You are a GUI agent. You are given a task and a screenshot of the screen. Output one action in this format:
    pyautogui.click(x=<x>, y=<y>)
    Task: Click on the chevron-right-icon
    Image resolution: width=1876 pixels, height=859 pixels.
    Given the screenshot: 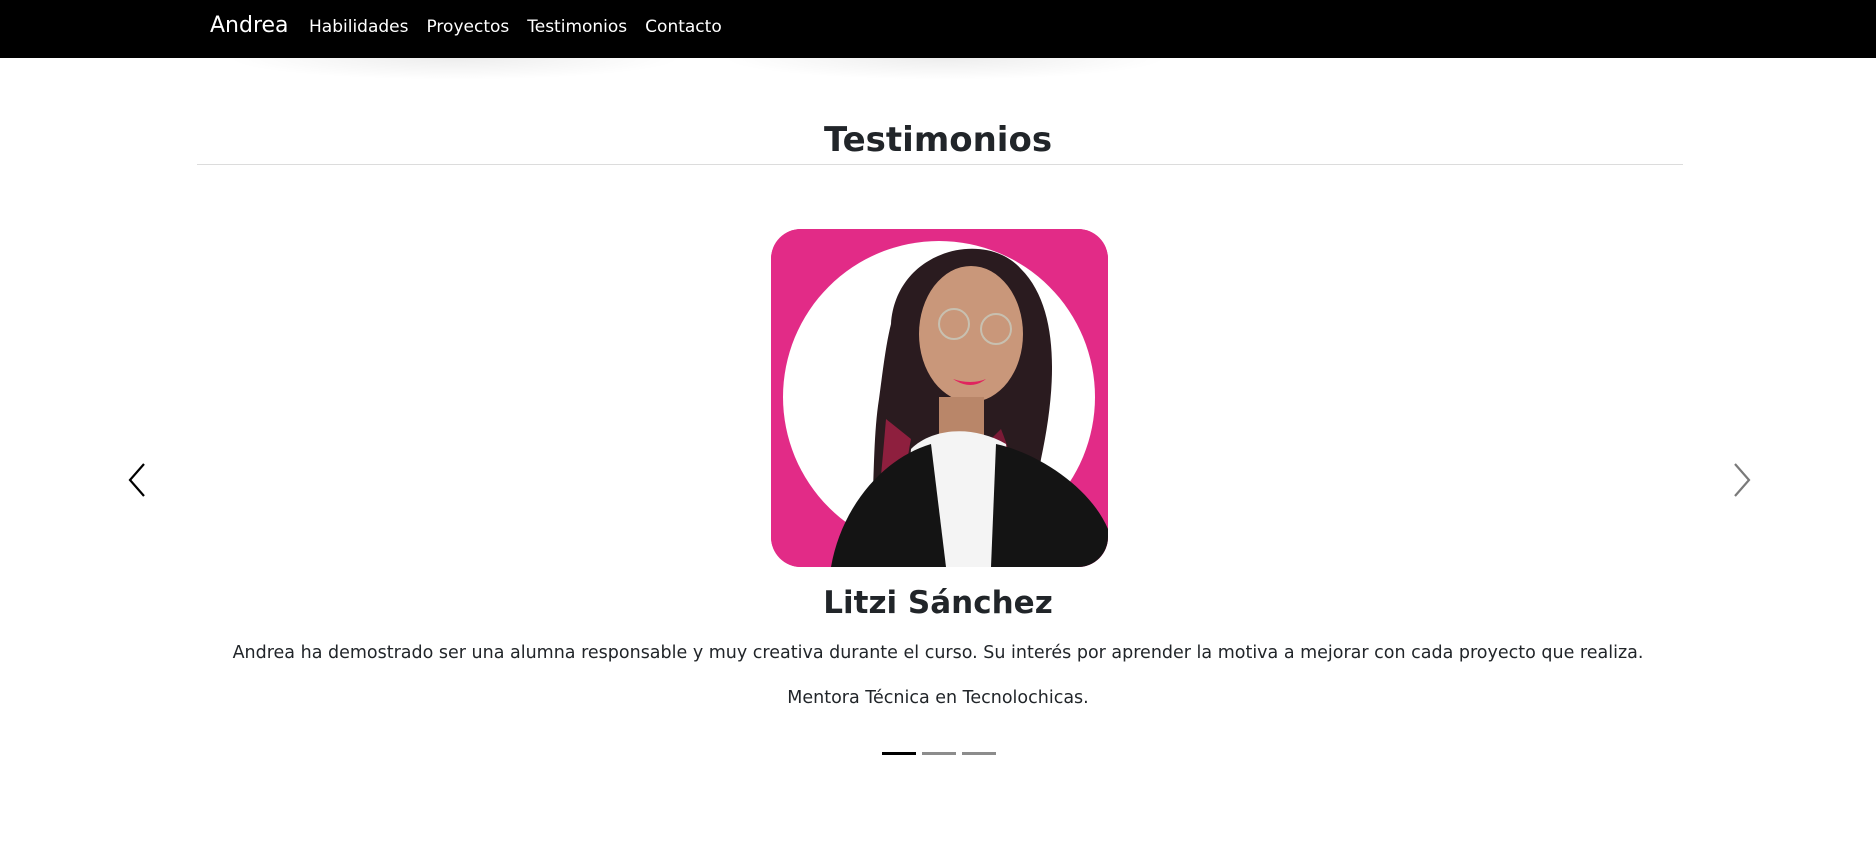 What is the action you would take?
    pyautogui.click(x=1742, y=480)
    